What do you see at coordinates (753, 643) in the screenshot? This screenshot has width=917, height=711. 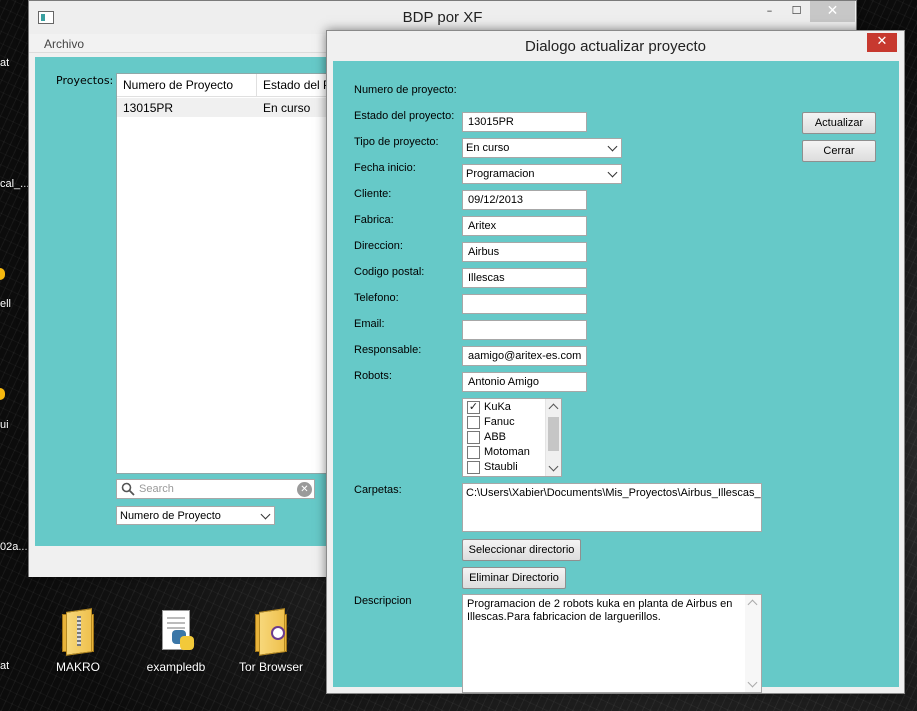 I see `descripcion-scrollbar` at bounding box center [753, 643].